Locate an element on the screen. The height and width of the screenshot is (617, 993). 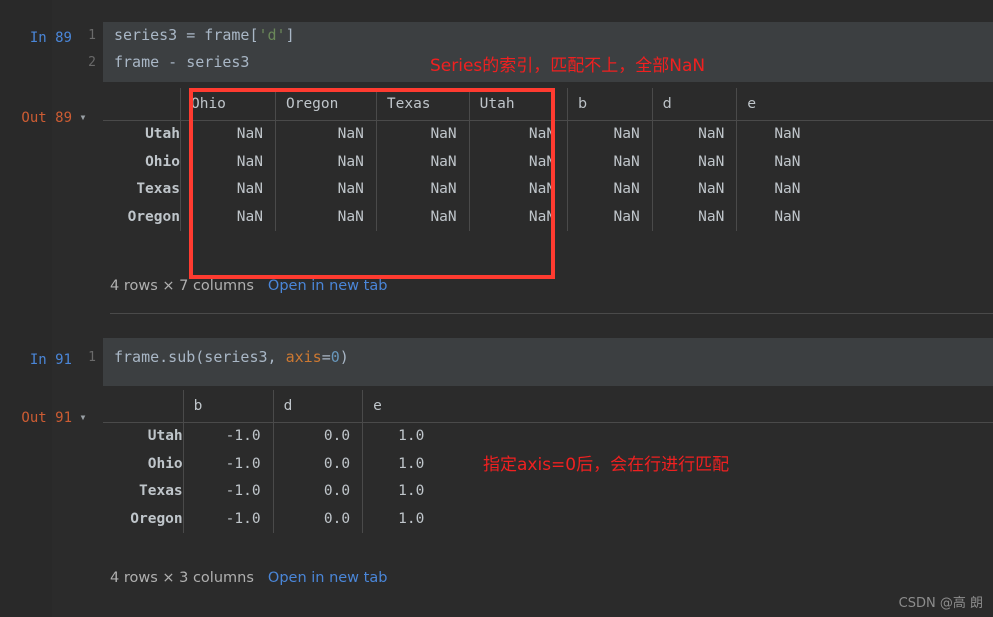
code-editor-91: 1 frame.sub(series3, axis=0) is located at coordinates (540, 362).